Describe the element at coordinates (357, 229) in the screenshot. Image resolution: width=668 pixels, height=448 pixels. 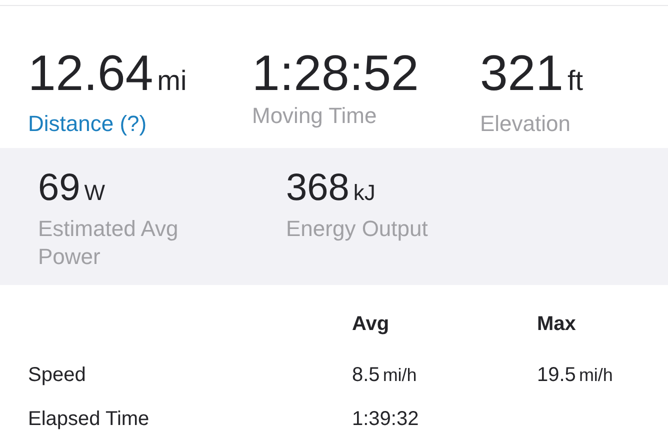
I see `power-label: Energy Output` at that location.